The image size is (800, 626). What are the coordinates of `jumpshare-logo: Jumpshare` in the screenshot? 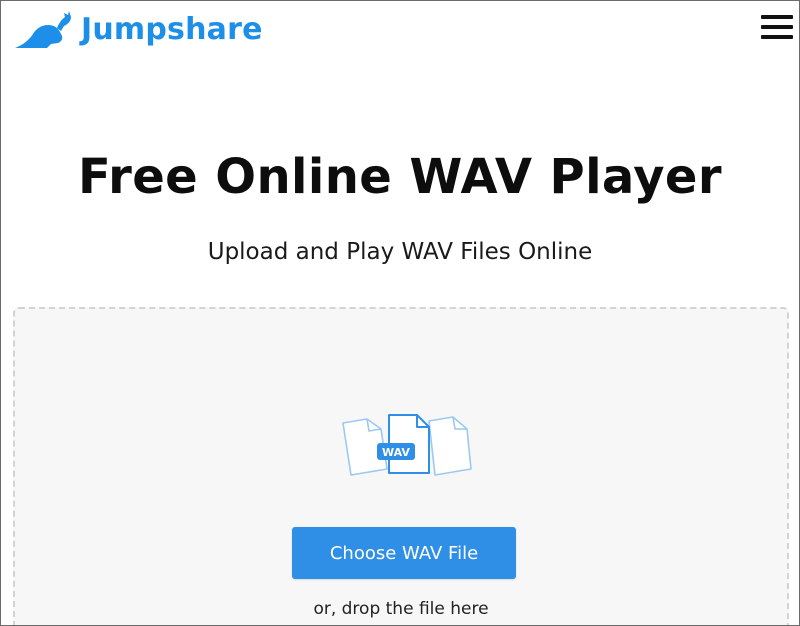 It's located at (138, 29).